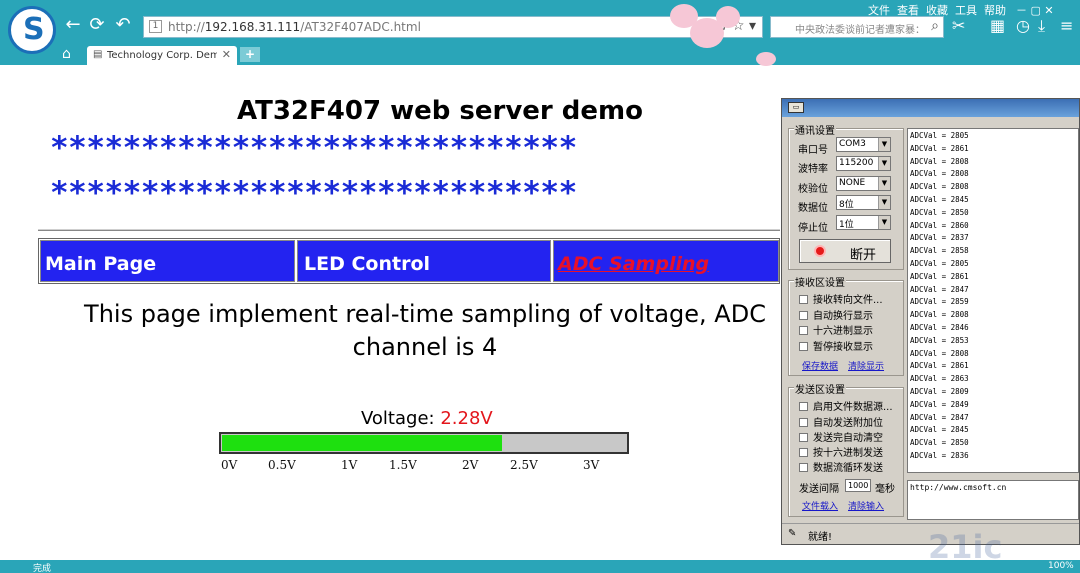 This screenshot has width=1080, height=573. I want to click on tx-option-auto-clear: 发送完自动清空, so click(841, 436).